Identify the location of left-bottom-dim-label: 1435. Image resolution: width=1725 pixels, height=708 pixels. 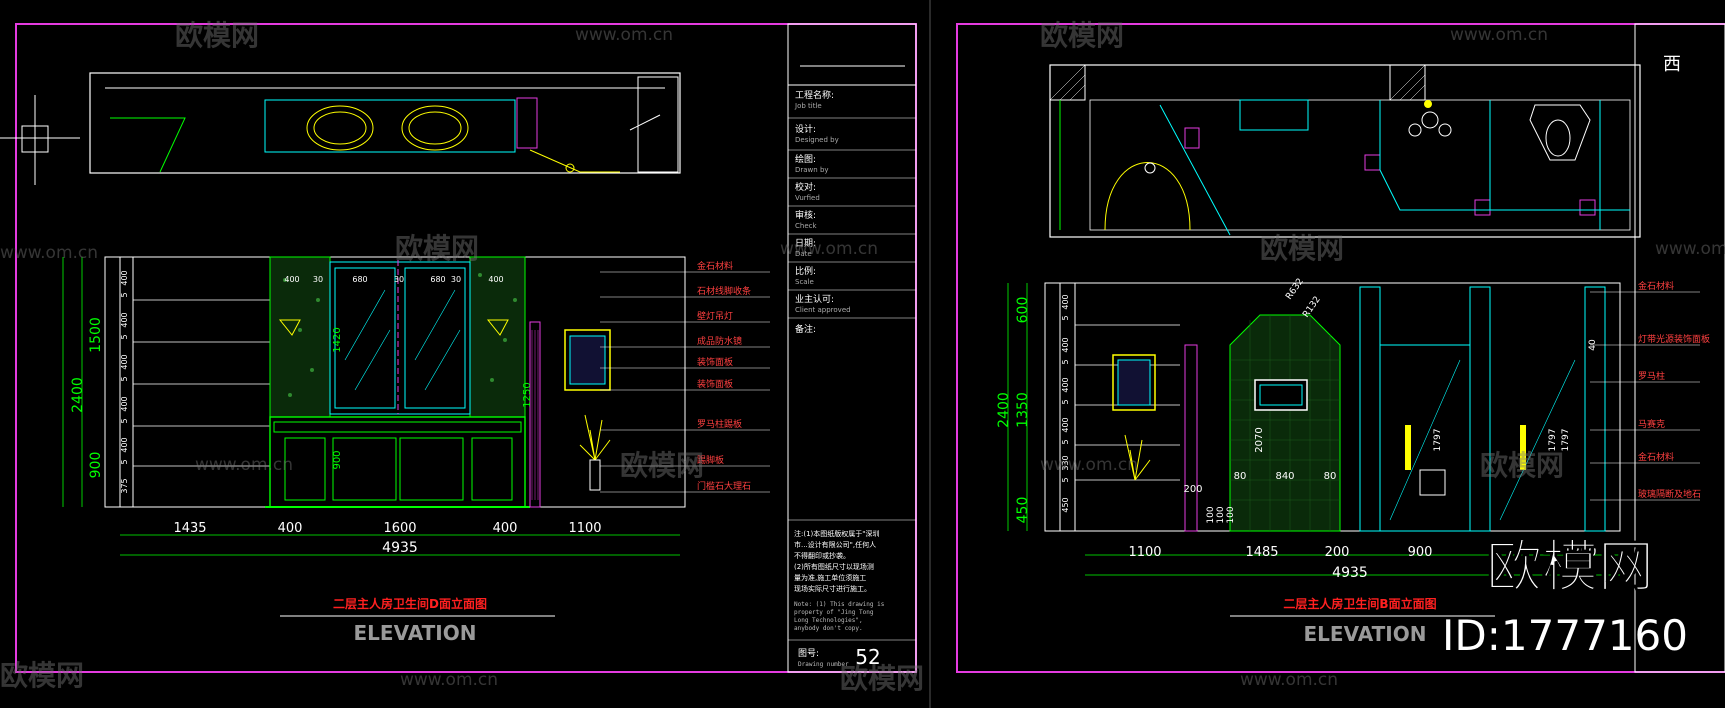
(189, 528).